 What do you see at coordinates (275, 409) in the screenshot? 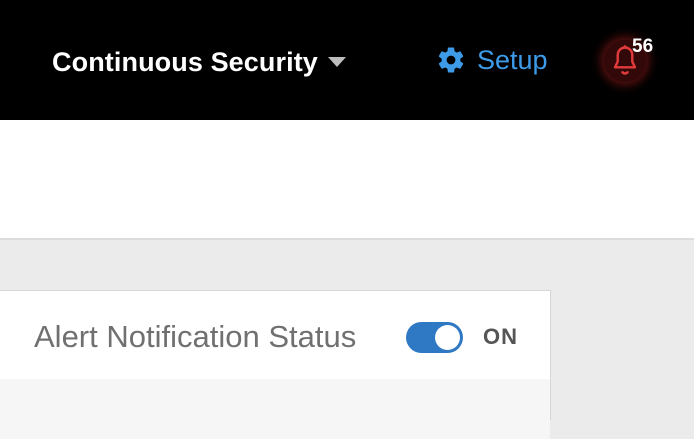
I see `panel-footer` at bounding box center [275, 409].